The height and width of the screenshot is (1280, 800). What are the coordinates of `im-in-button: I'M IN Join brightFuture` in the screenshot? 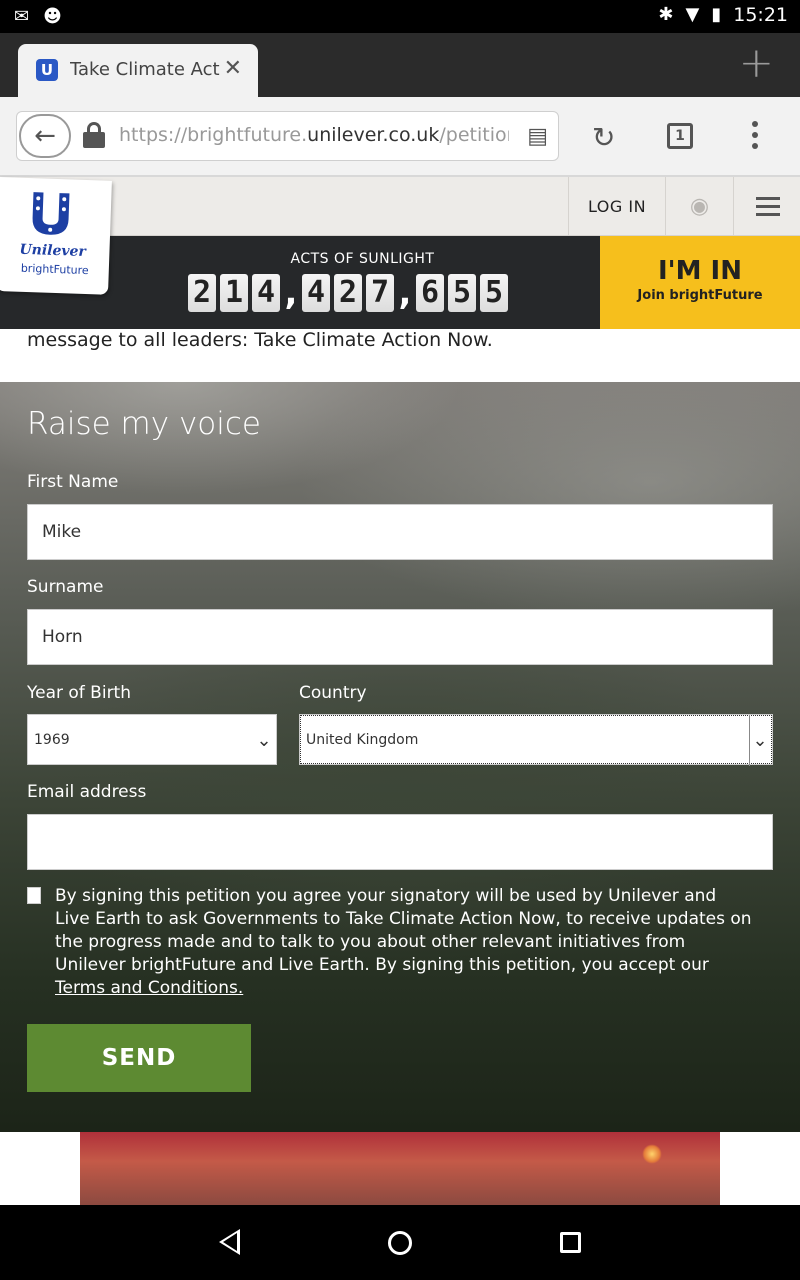 It's located at (700, 282).